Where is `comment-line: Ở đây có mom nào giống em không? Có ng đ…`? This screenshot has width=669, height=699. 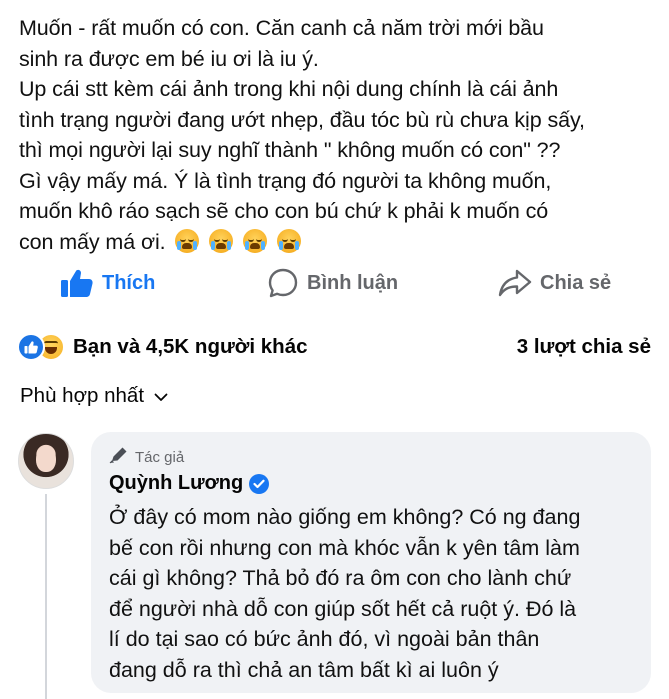 comment-line: Ở đây có mom nào giống em không? Có ng đ… is located at coordinates (345, 517).